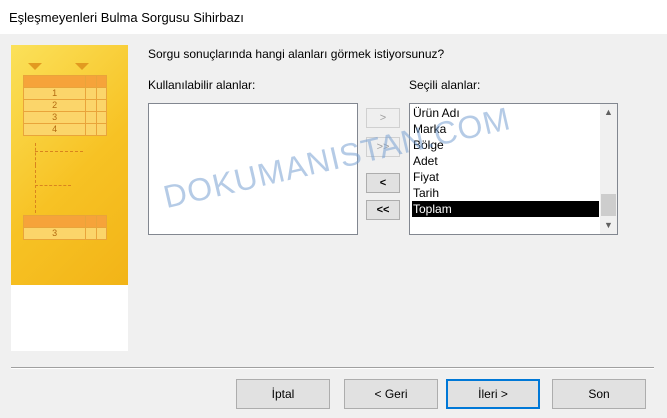 The height and width of the screenshot is (418, 667). I want to click on illustration-panel: 1 2 3 4 3, so click(69, 165).